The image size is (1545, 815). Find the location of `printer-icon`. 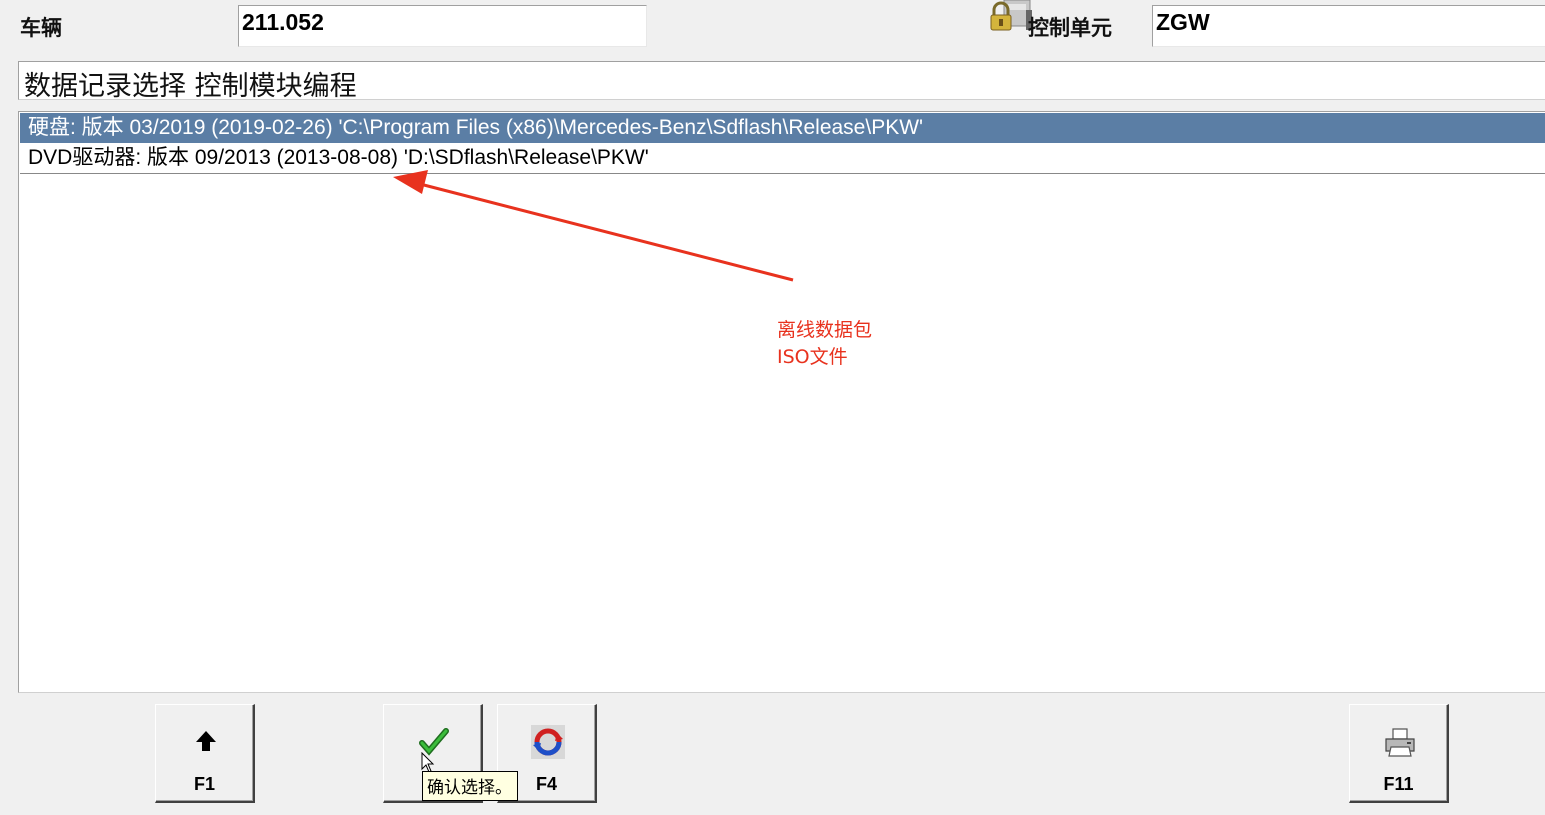

printer-icon is located at coordinates (1400, 742).